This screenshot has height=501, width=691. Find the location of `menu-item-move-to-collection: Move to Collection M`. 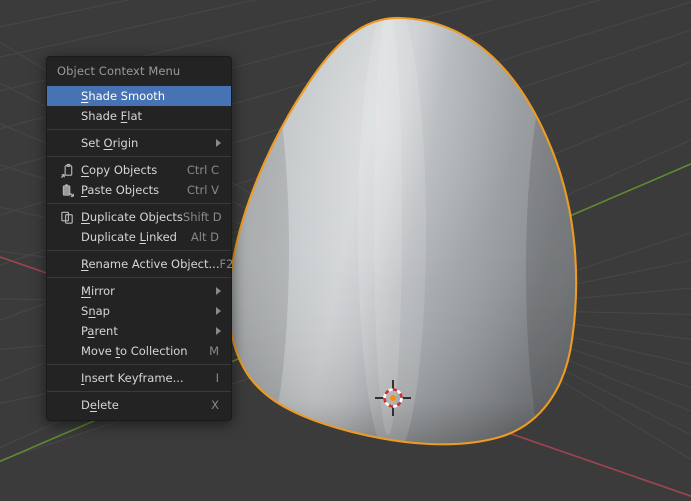

menu-item-move-to-collection: Move to Collection M is located at coordinates (139, 351).